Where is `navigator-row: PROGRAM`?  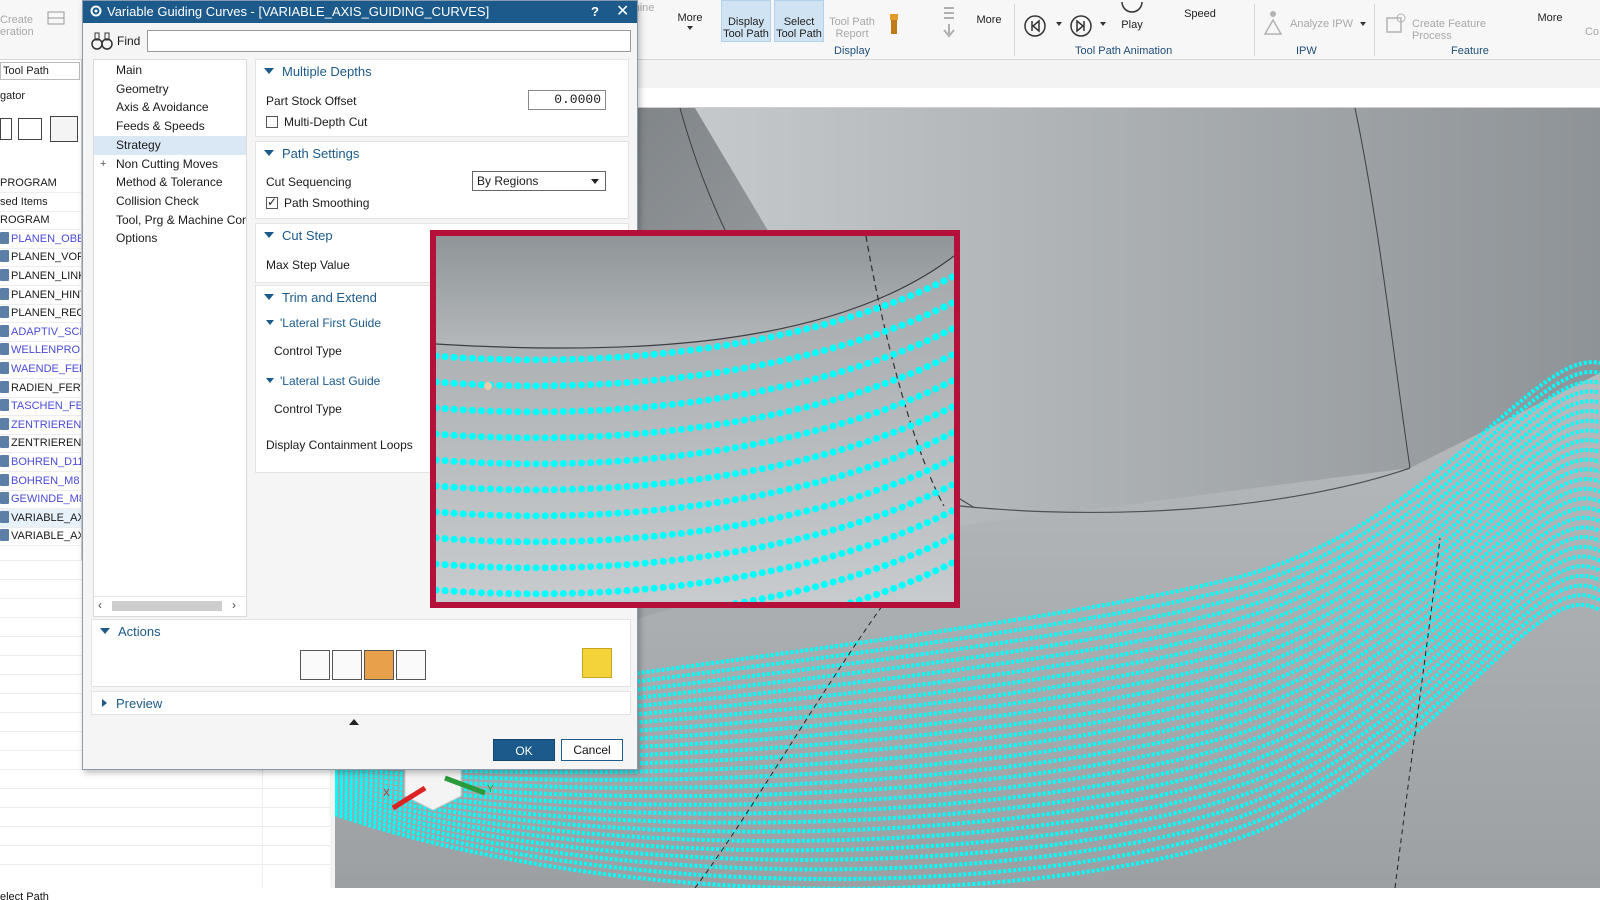 navigator-row: PROGRAM is located at coordinates (40, 183).